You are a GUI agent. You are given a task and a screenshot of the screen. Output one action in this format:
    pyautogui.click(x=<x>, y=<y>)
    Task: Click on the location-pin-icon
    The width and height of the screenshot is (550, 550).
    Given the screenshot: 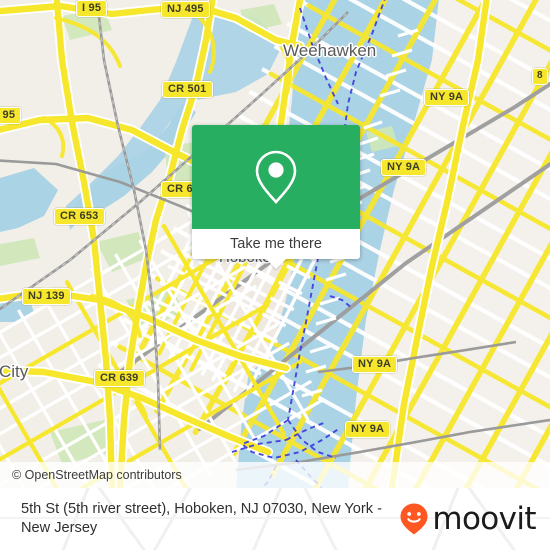 What is the action you would take?
    pyautogui.click(x=276, y=177)
    